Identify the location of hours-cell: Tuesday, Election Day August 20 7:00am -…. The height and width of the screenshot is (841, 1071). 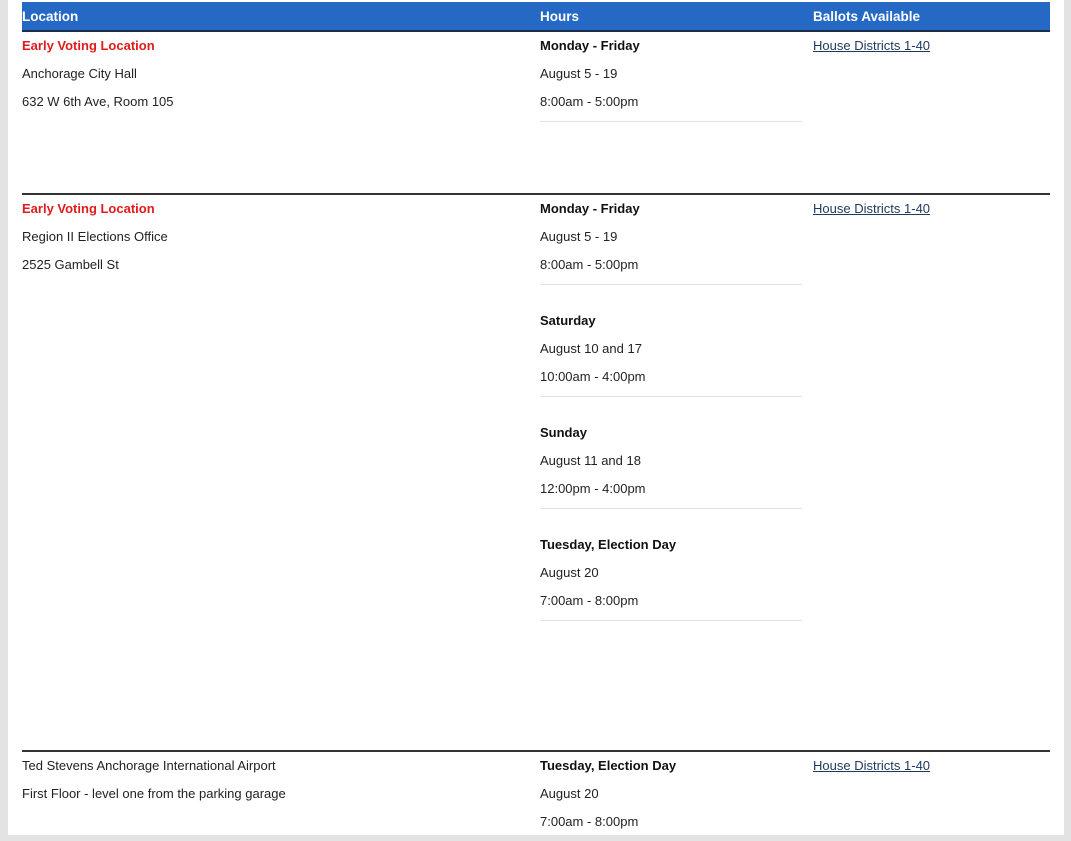
(676, 796).